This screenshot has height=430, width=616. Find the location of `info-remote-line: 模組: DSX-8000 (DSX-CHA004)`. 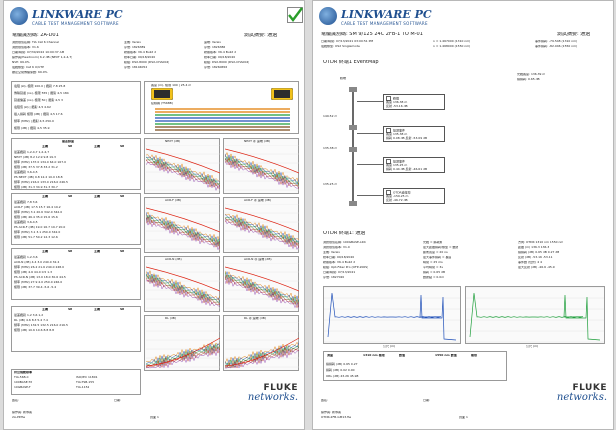

info-remote-line: 模組: DSX-8000 (DSX-CHA004) is located at coordinates (227, 62).